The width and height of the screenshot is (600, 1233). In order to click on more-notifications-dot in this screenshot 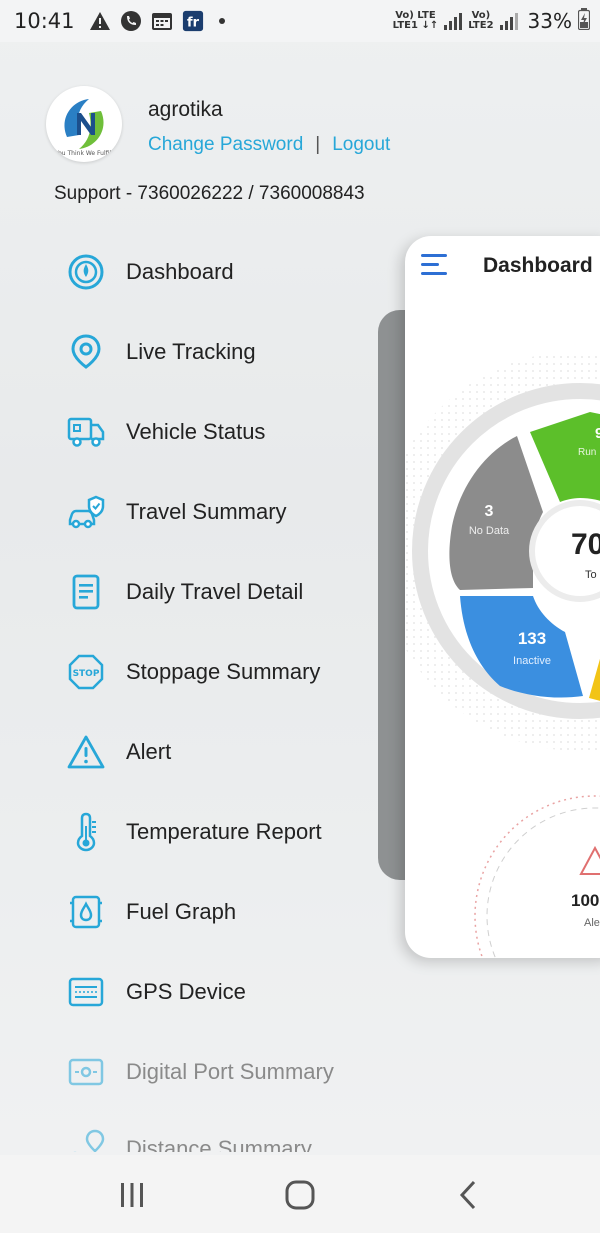, I will do `click(221, 21)`.